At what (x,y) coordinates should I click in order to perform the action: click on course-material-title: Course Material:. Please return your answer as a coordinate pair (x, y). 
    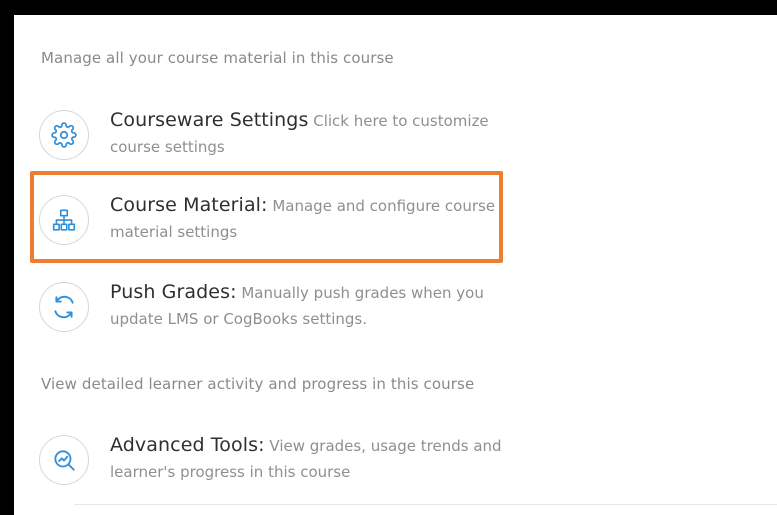
    Looking at the image, I should click on (189, 205).